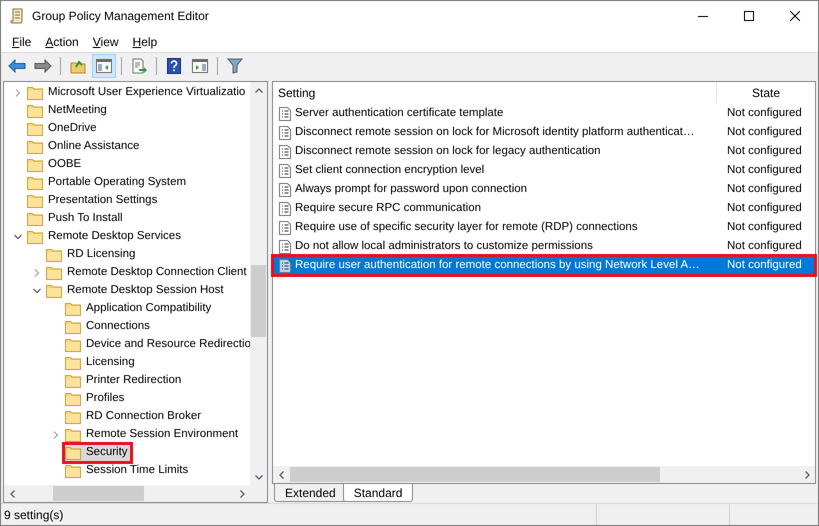 This screenshot has height=526, width=819. I want to click on tree-item: Remote Session Environment, so click(145, 435).